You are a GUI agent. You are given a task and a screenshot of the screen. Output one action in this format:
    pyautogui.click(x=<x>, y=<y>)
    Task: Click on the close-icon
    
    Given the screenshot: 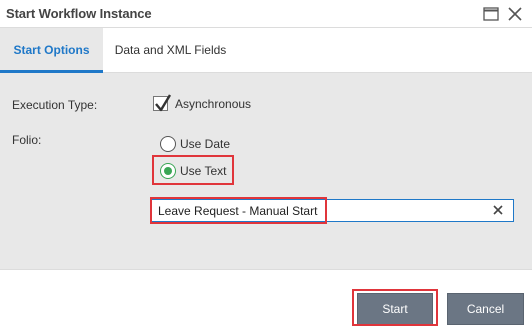 What is the action you would take?
    pyautogui.click(x=515, y=14)
    